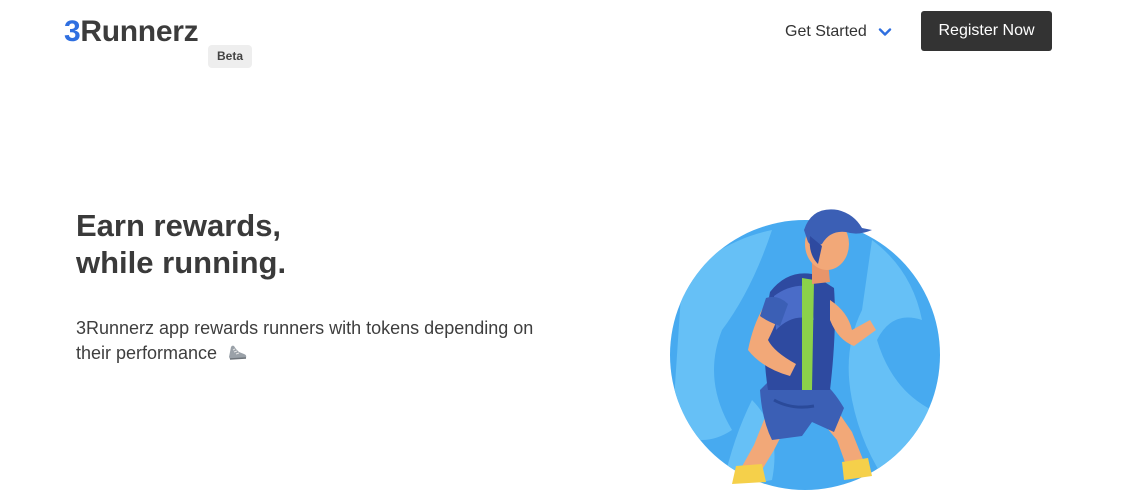  Describe the element at coordinates (885, 32) in the screenshot. I see `chevron-down-icon` at that location.